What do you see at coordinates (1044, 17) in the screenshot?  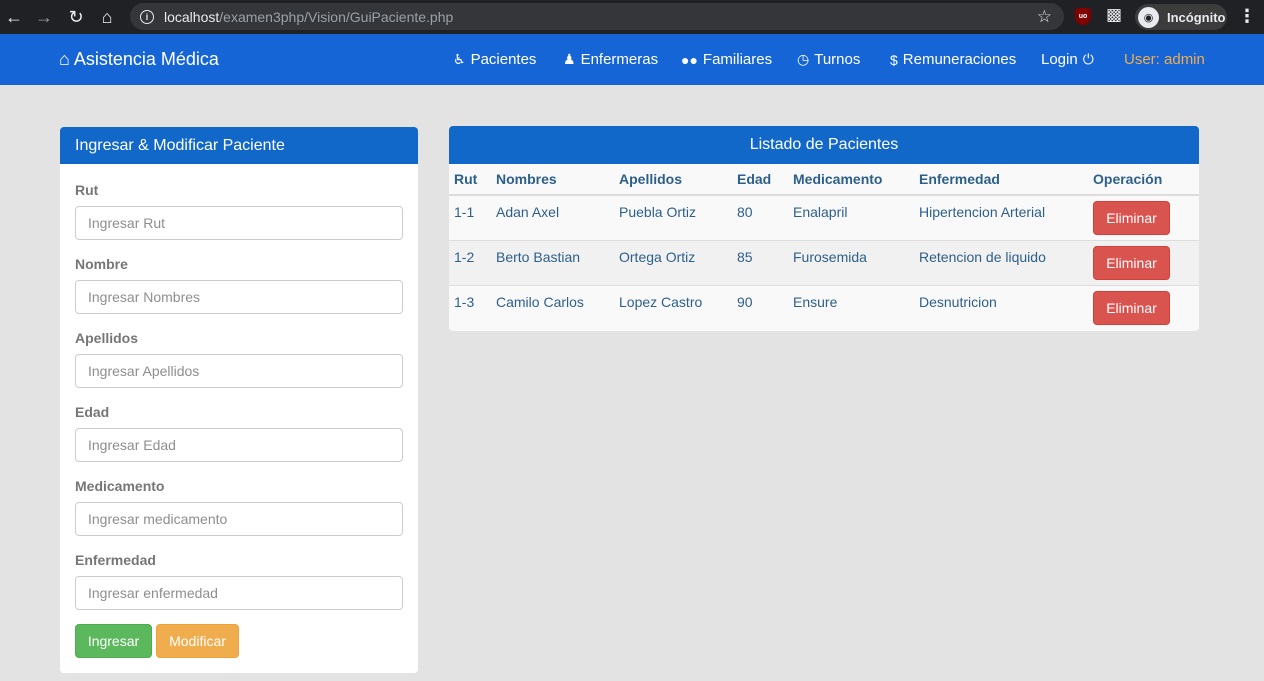 I see `bookmark-star-icon: ☆` at bounding box center [1044, 17].